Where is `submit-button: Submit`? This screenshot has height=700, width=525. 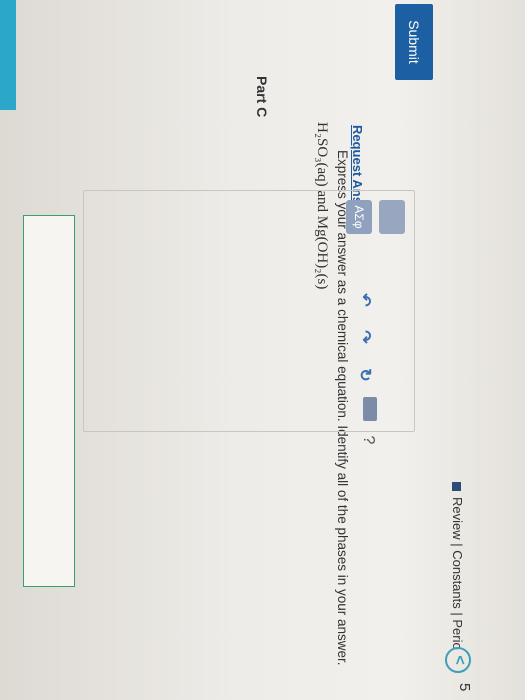
submit-button: Submit is located at coordinates (414, 42).